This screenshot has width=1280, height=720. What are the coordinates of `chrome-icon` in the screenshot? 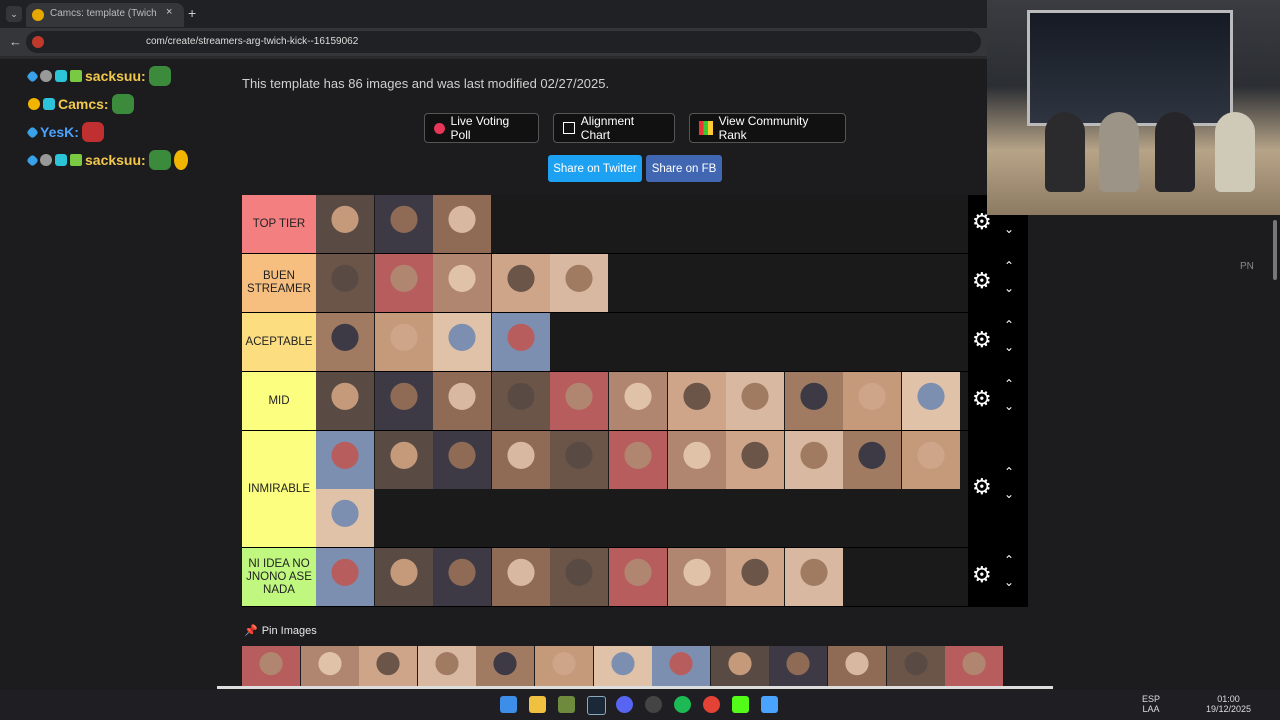 It's located at (711, 704).